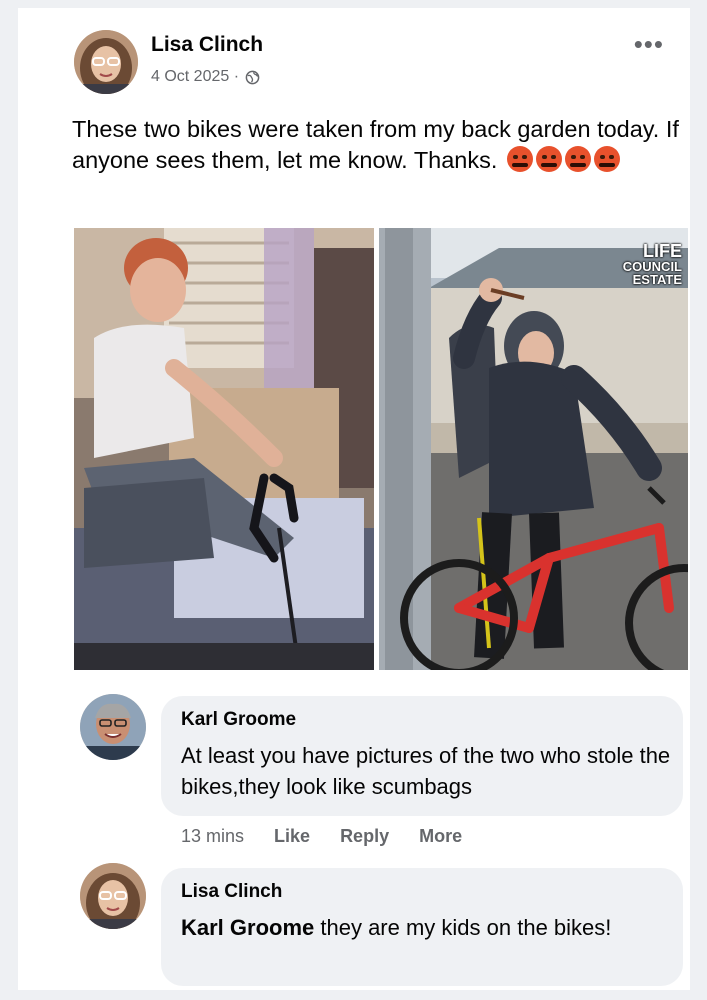 Image resolution: width=707 pixels, height=1000 pixels. I want to click on reply-author-avatar, so click(113, 896).